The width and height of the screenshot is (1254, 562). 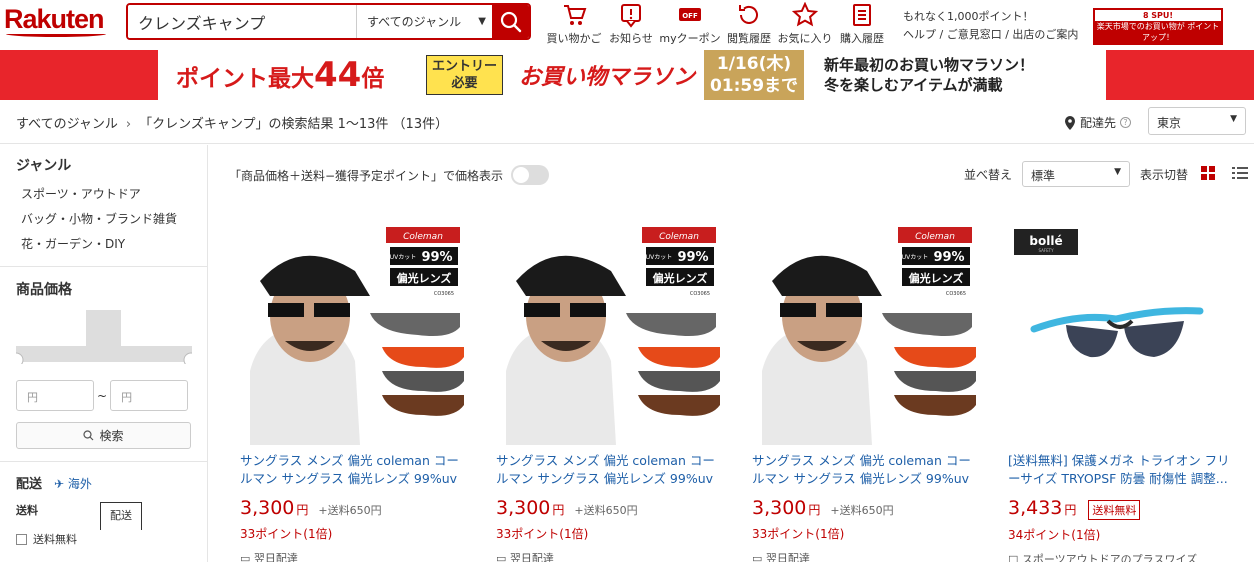 What do you see at coordinates (542, 534) in the screenshot?
I see `product-points: 33ポイント(1倍)` at bounding box center [542, 534].